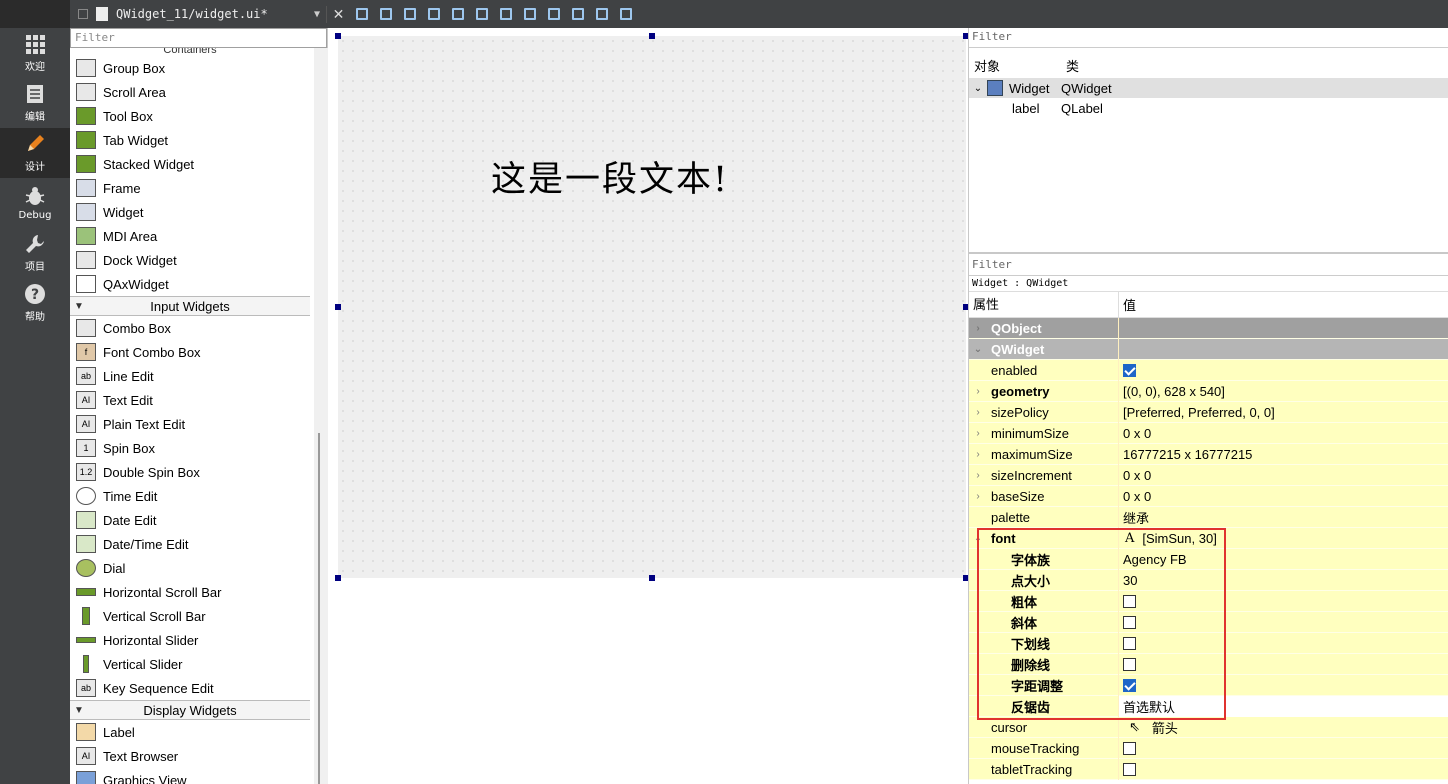 Image resolution: width=1448 pixels, height=784 pixels. What do you see at coordinates (578, 14) in the screenshot?
I see `layout-grid-button` at bounding box center [578, 14].